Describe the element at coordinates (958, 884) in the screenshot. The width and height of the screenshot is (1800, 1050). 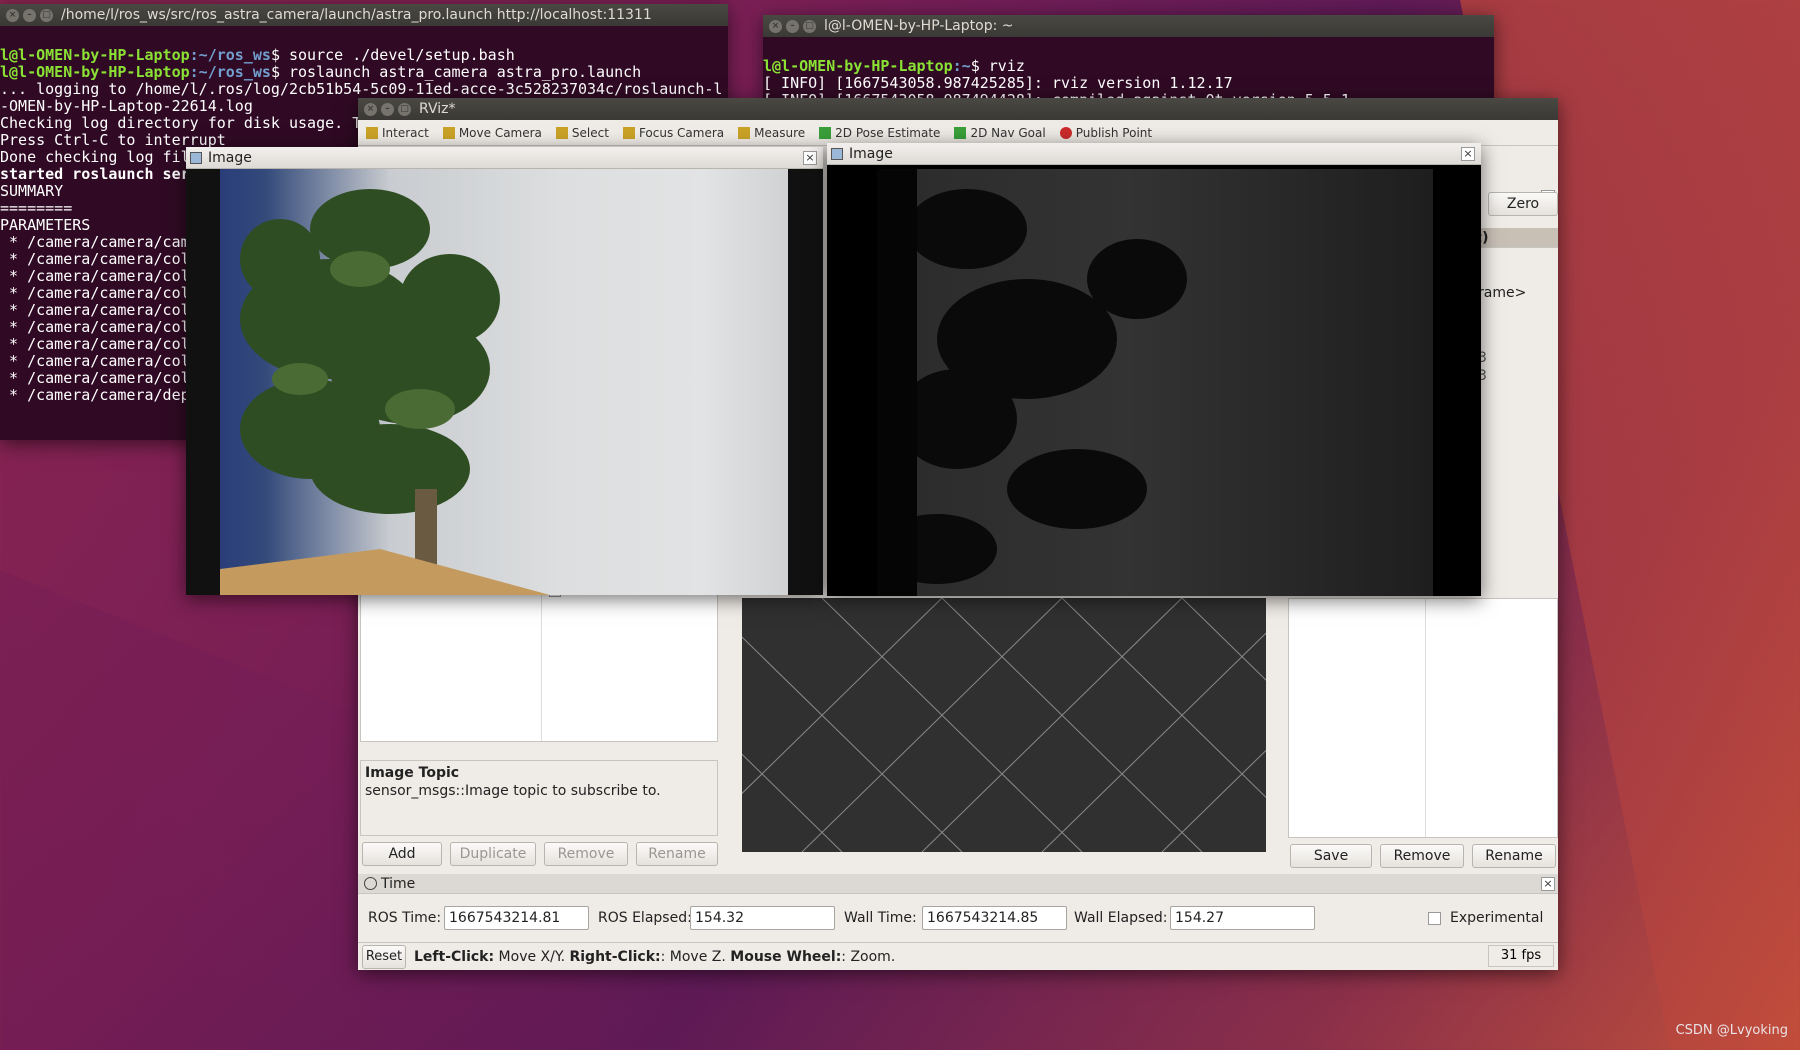
I see `time-panel-header: Time` at that location.